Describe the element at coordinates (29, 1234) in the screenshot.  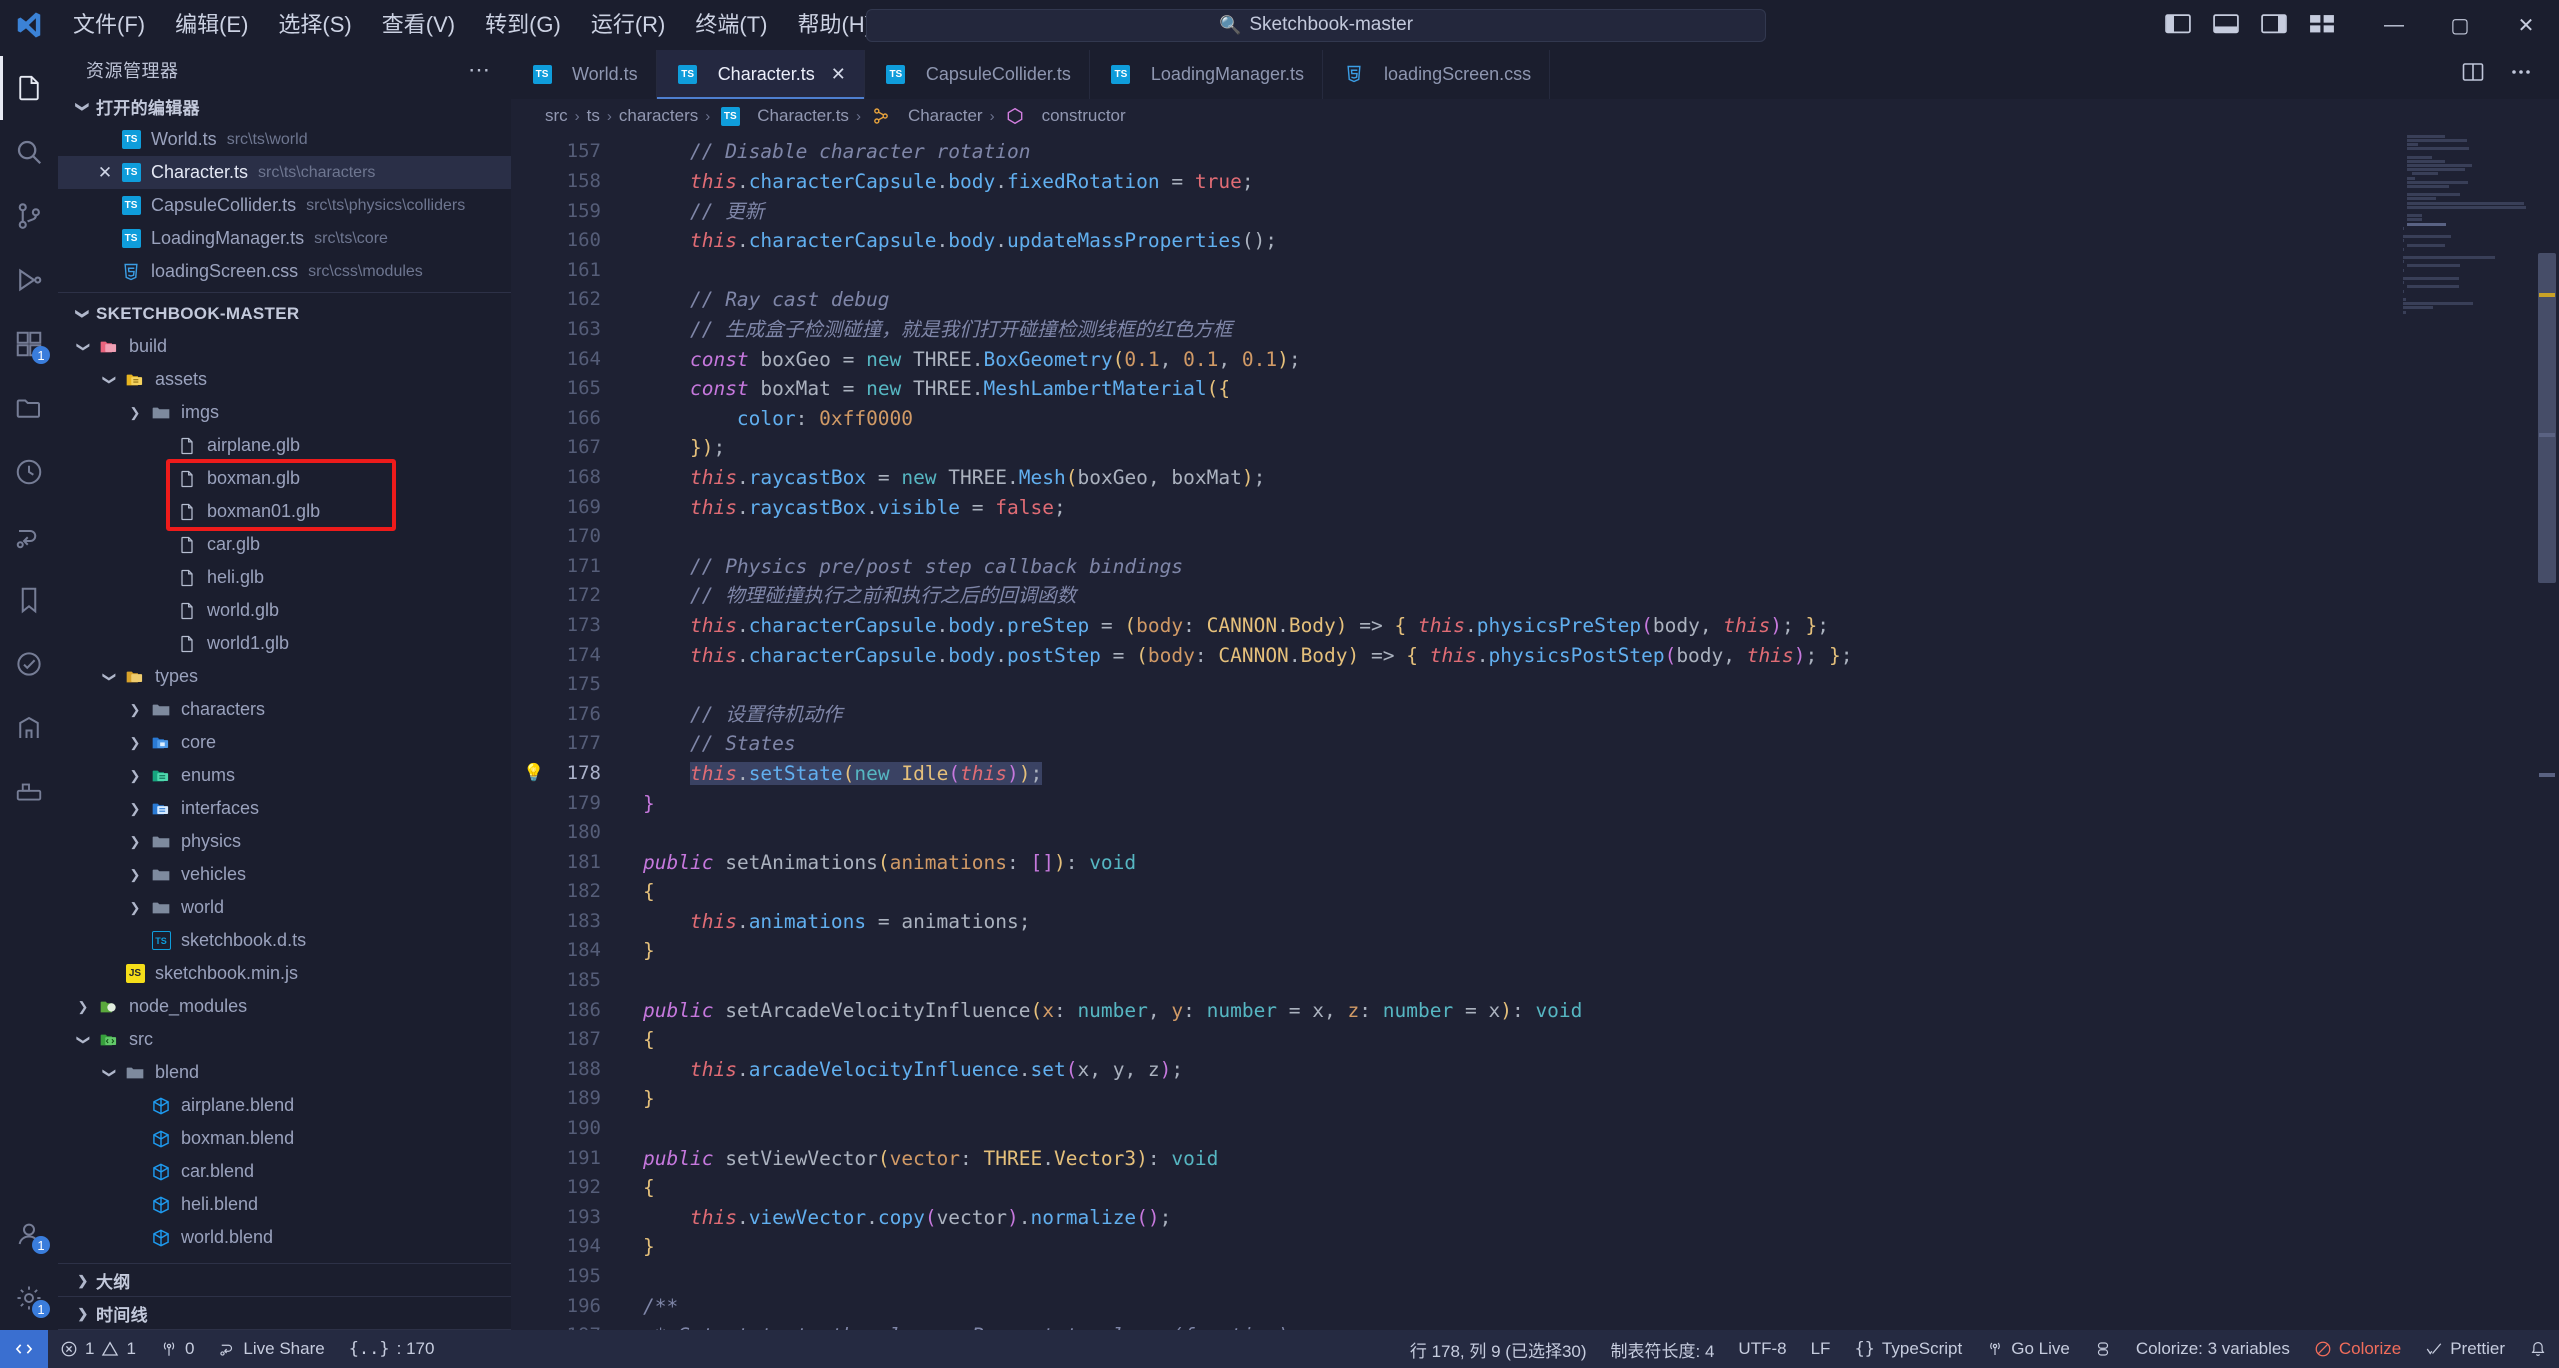
I see `activity-accounts: 1` at that location.